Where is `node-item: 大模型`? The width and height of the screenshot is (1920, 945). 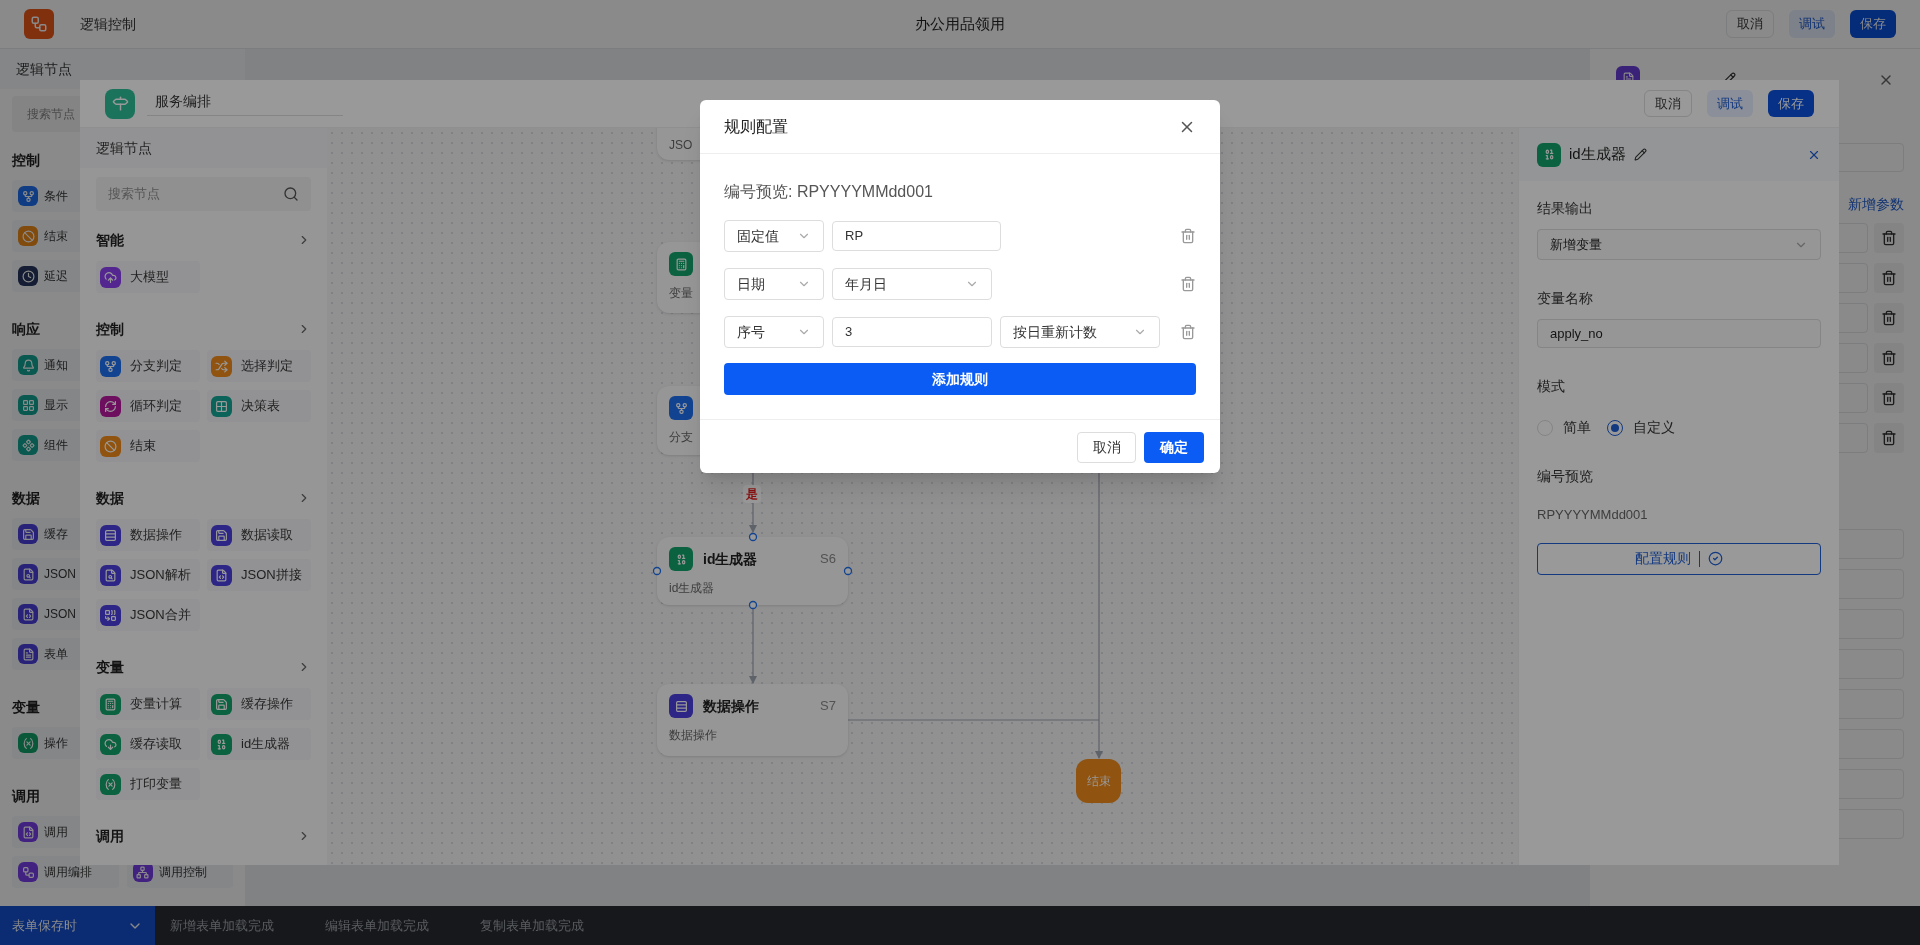 node-item: 大模型 is located at coordinates (148, 277).